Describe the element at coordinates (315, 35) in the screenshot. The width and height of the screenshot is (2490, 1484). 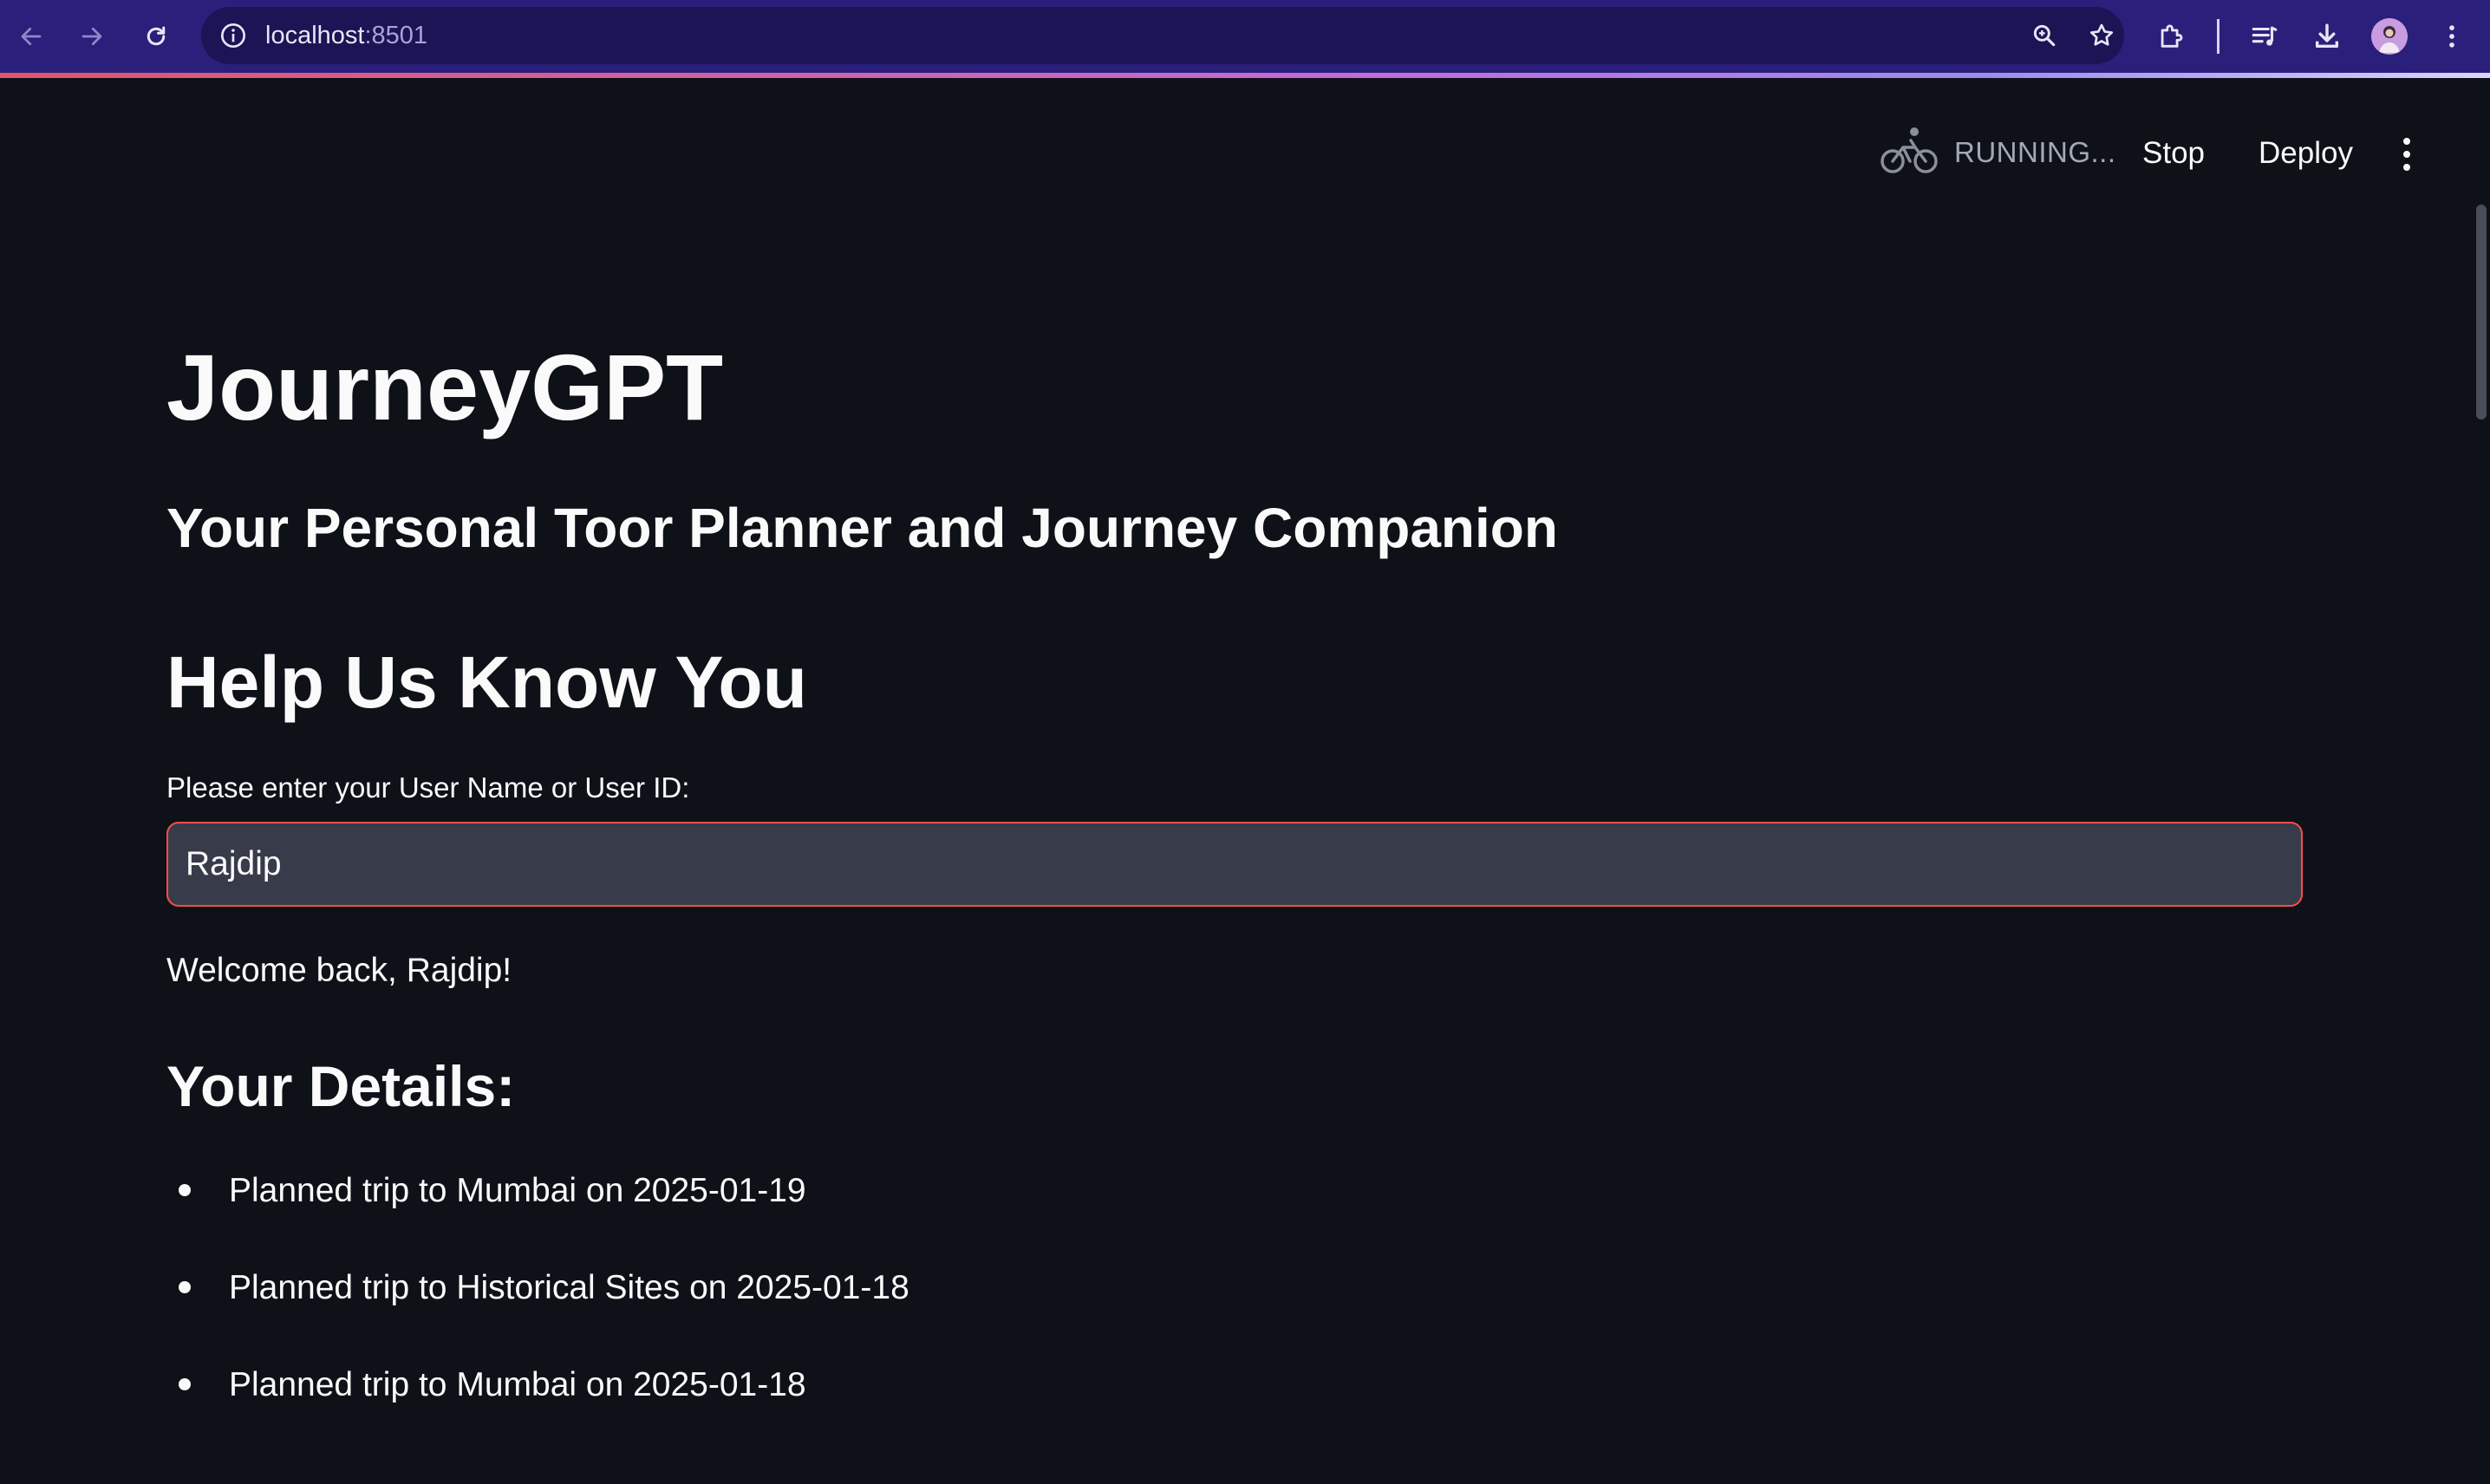
I see `url-host: localhost` at that location.